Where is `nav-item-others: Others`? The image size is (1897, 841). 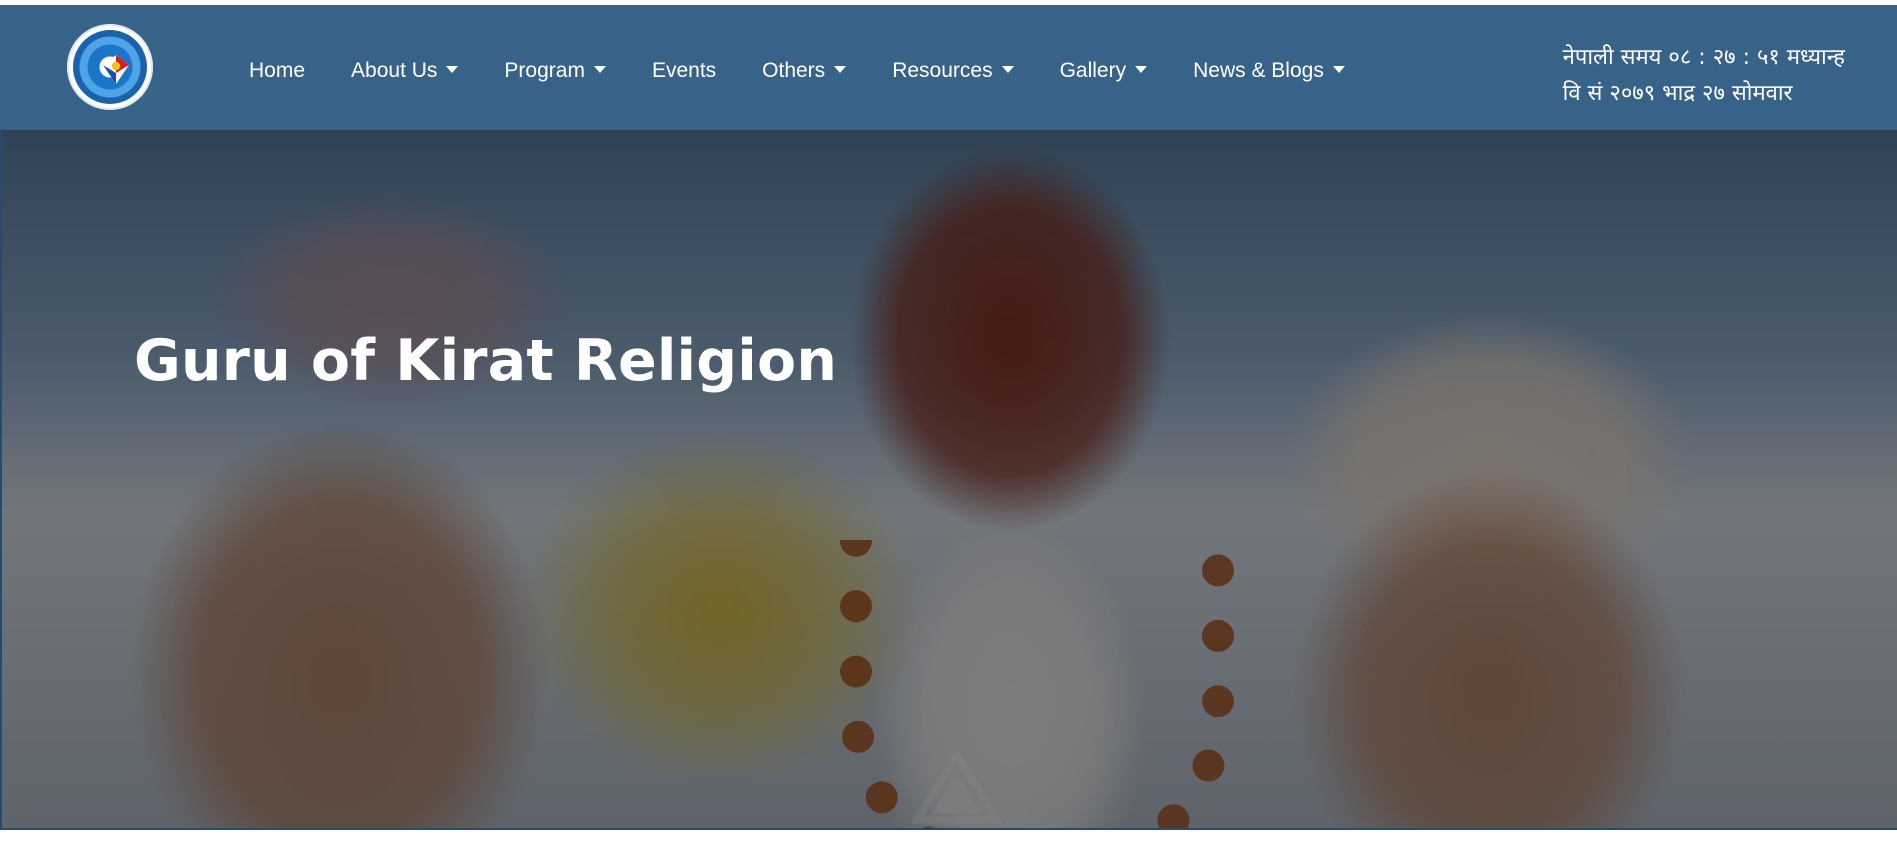
nav-item-others: Others is located at coordinates (804, 71).